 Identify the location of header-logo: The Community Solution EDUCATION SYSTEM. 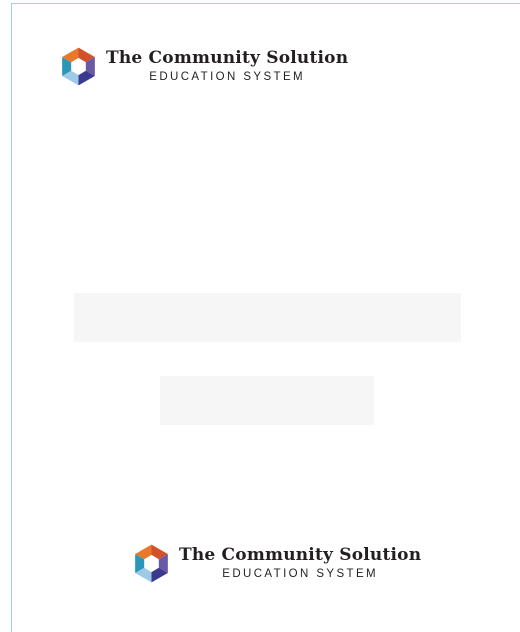
(202, 66).